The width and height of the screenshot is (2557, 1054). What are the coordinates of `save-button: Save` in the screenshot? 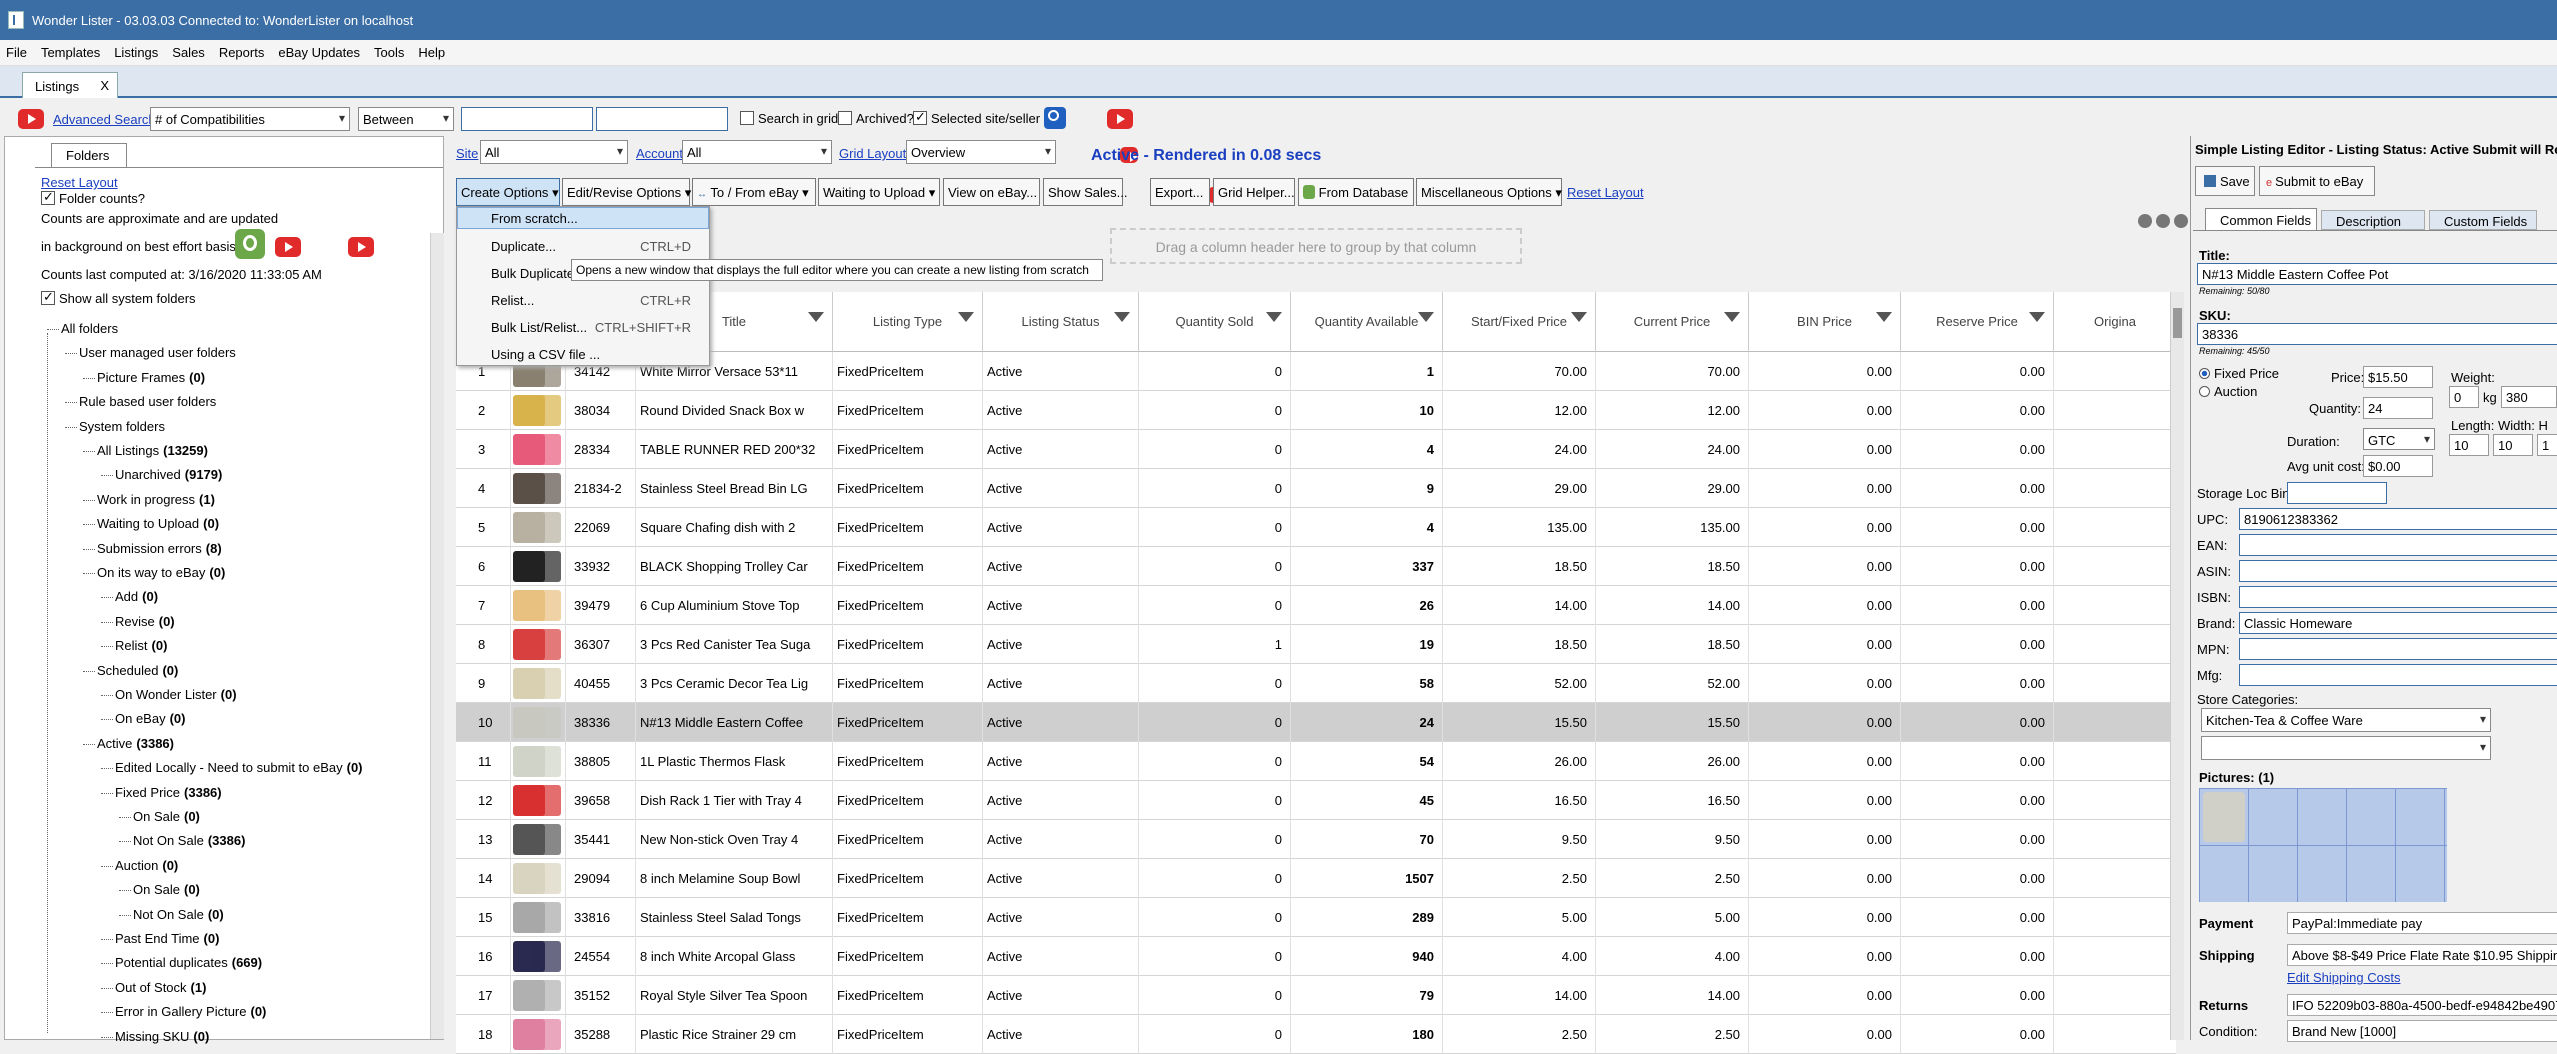 It's located at (2225, 181).